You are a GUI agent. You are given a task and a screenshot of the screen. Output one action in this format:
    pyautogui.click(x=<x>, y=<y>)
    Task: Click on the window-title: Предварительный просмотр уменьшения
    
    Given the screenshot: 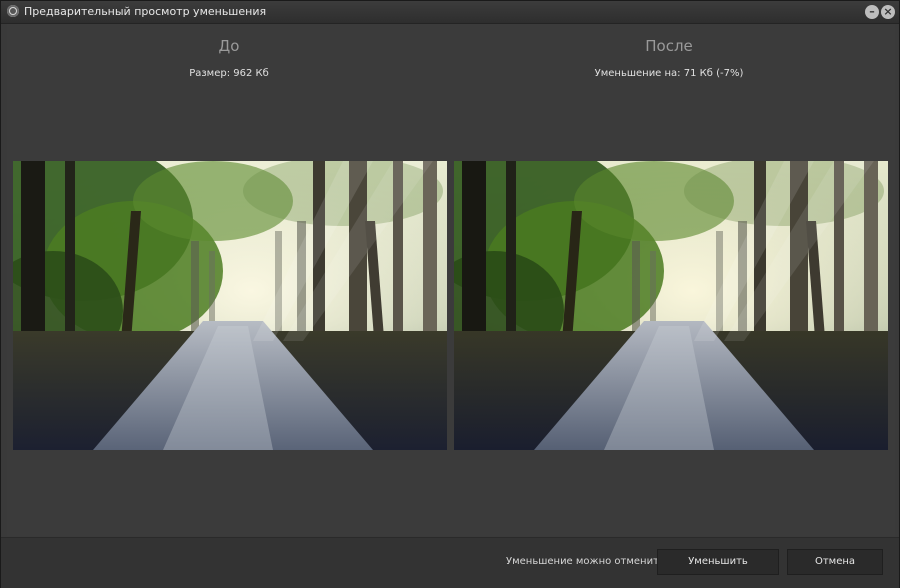 What is the action you would take?
    pyautogui.click(x=145, y=11)
    